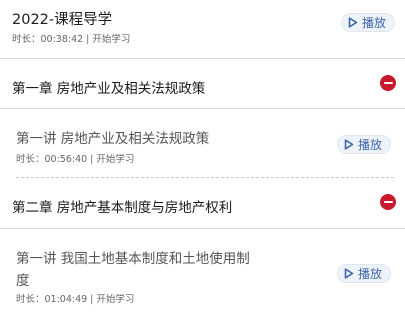  What do you see at coordinates (23, 279) in the screenshot?
I see `lesson-title-continued: 度` at bounding box center [23, 279].